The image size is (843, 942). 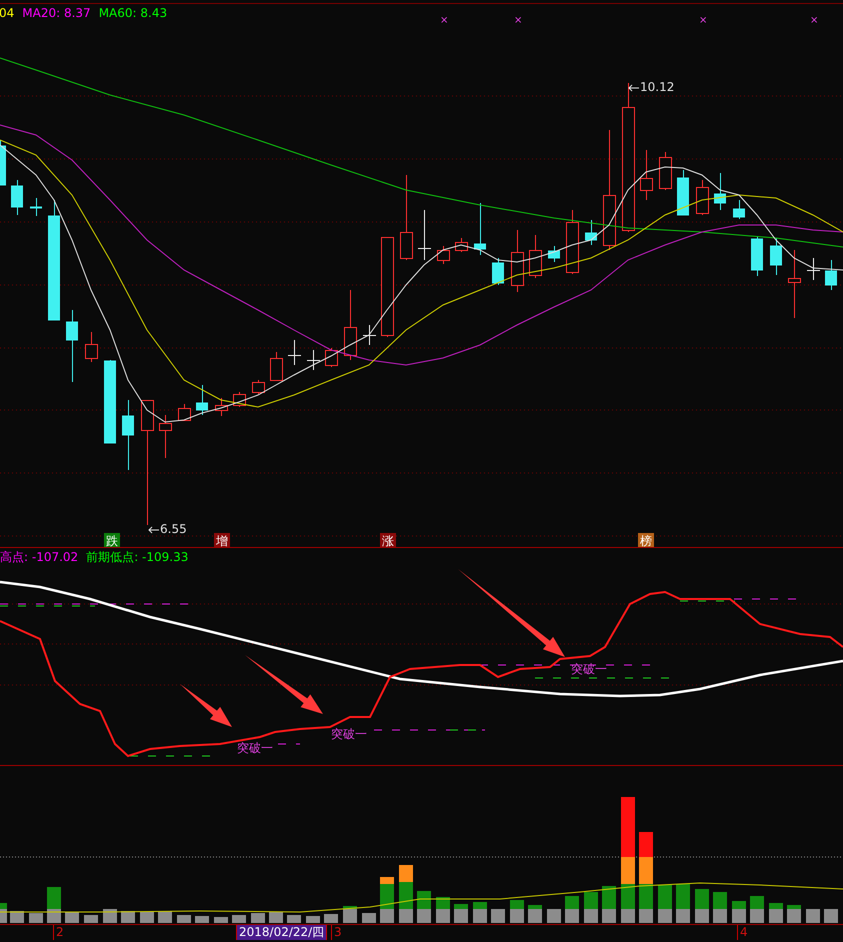 What do you see at coordinates (39, 557) in the screenshot?
I see `legend-value: 高点: -107.02` at bounding box center [39, 557].